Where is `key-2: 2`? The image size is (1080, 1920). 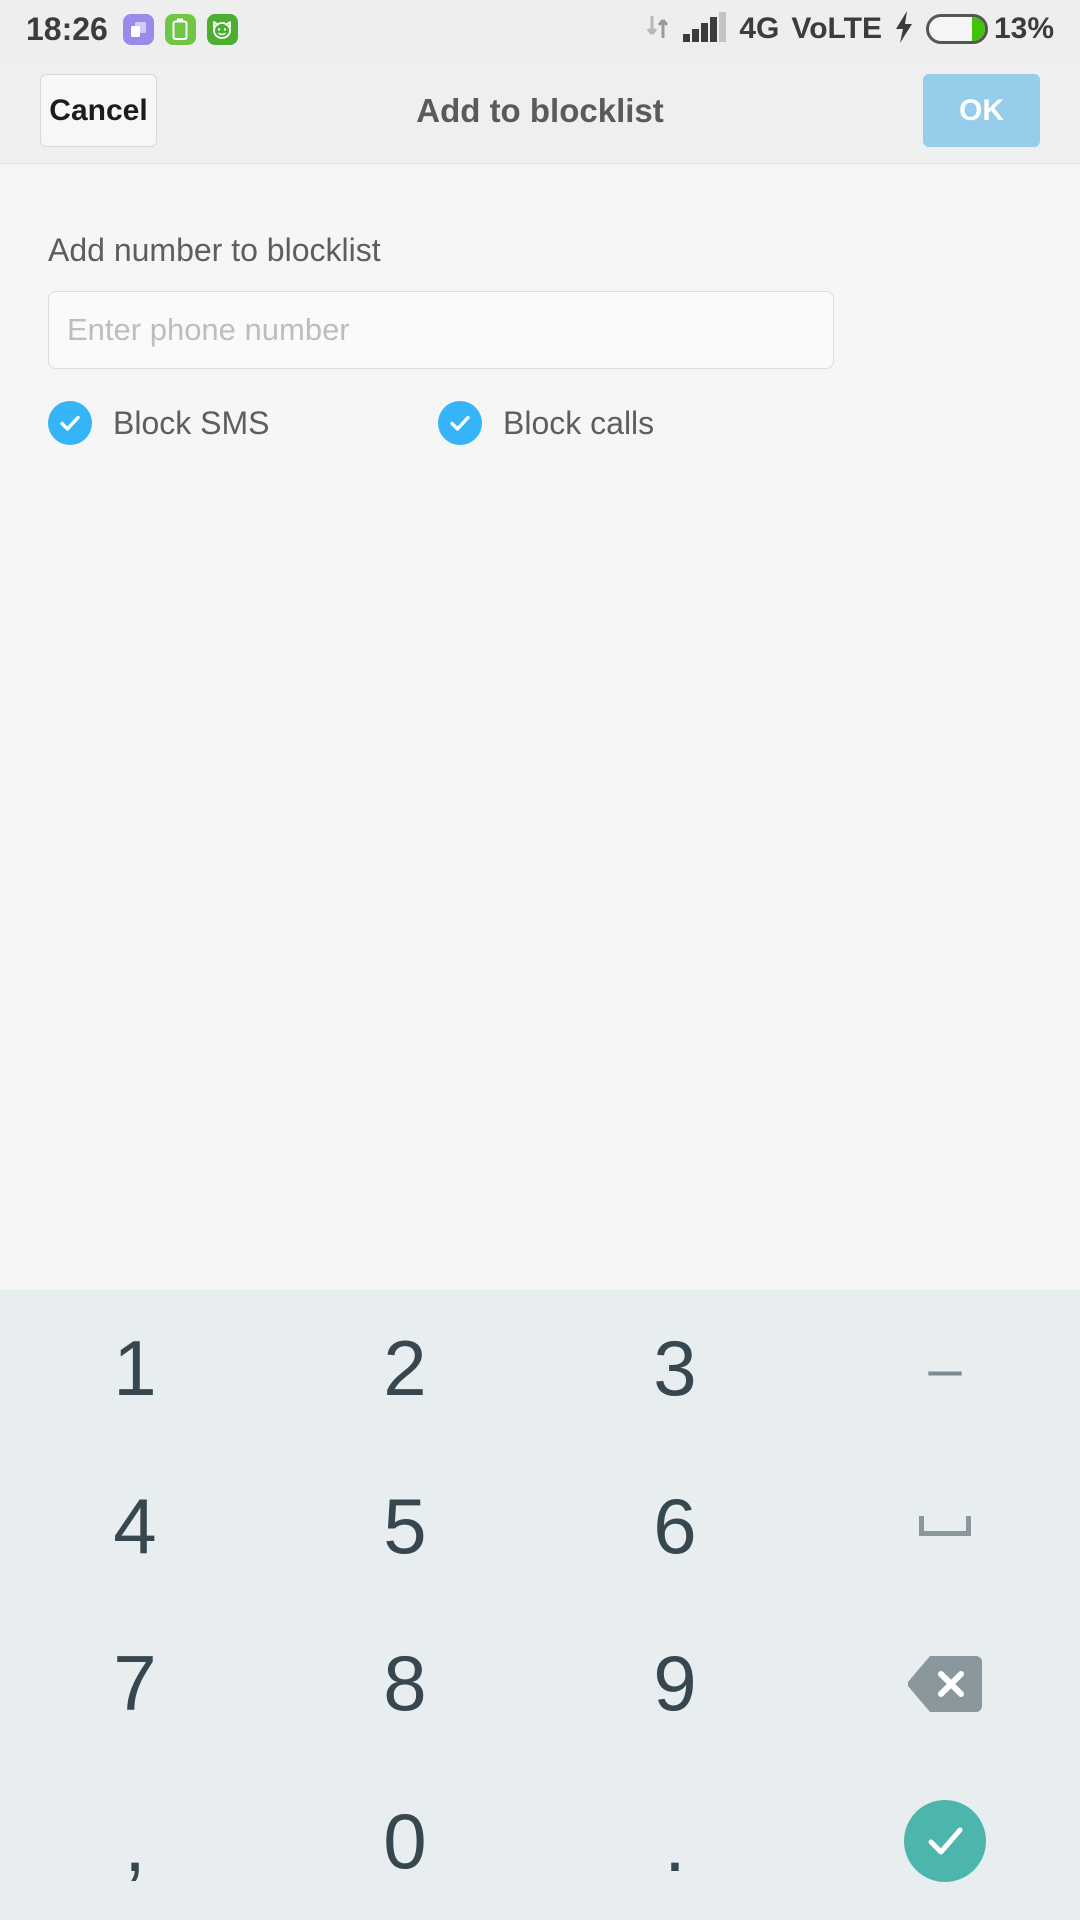 key-2: 2 is located at coordinates (405, 1369).